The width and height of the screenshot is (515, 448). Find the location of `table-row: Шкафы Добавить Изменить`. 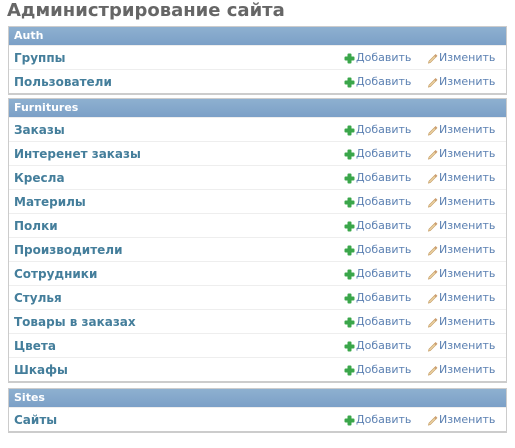

table-row: Шкафы Добавить Изменить is located at coordinates (257, 369).